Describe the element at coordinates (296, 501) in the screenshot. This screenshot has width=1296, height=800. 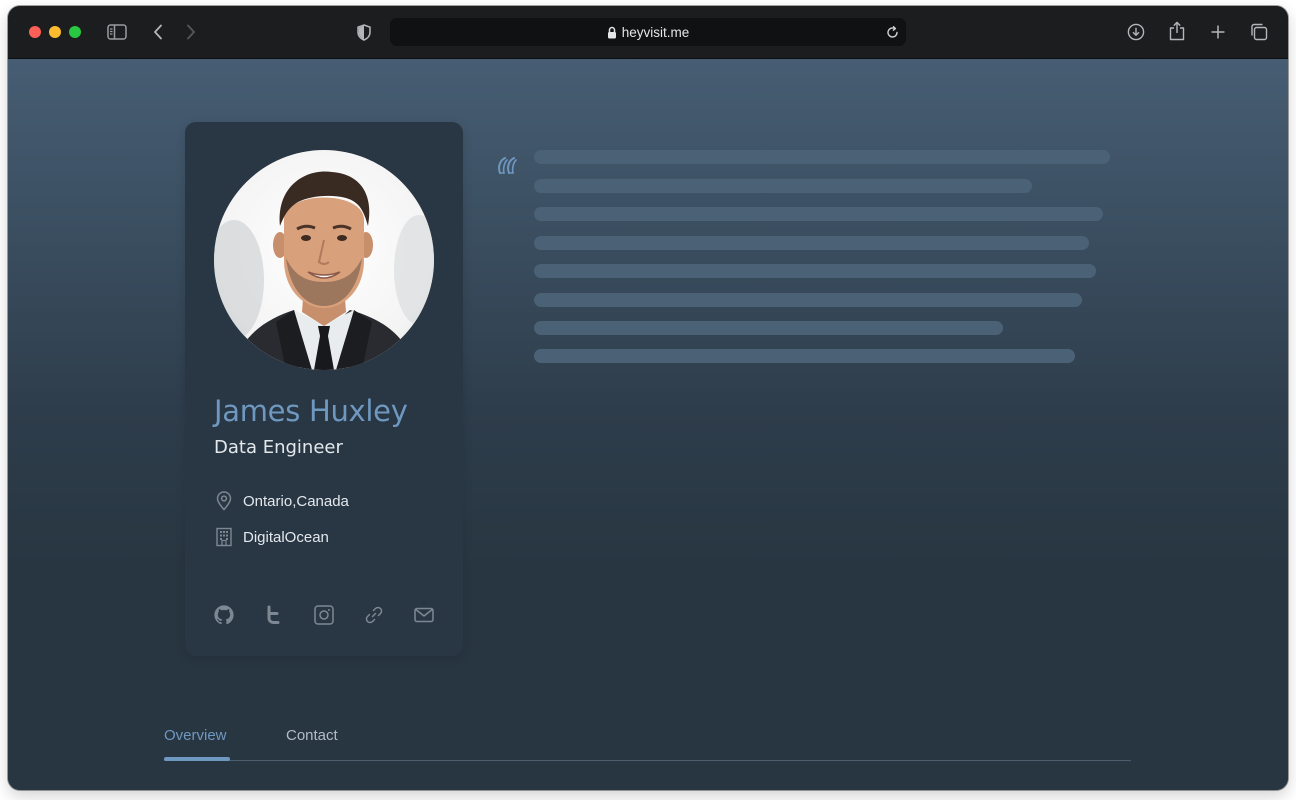
I see `location-text: Ontario,Canada` at that location.